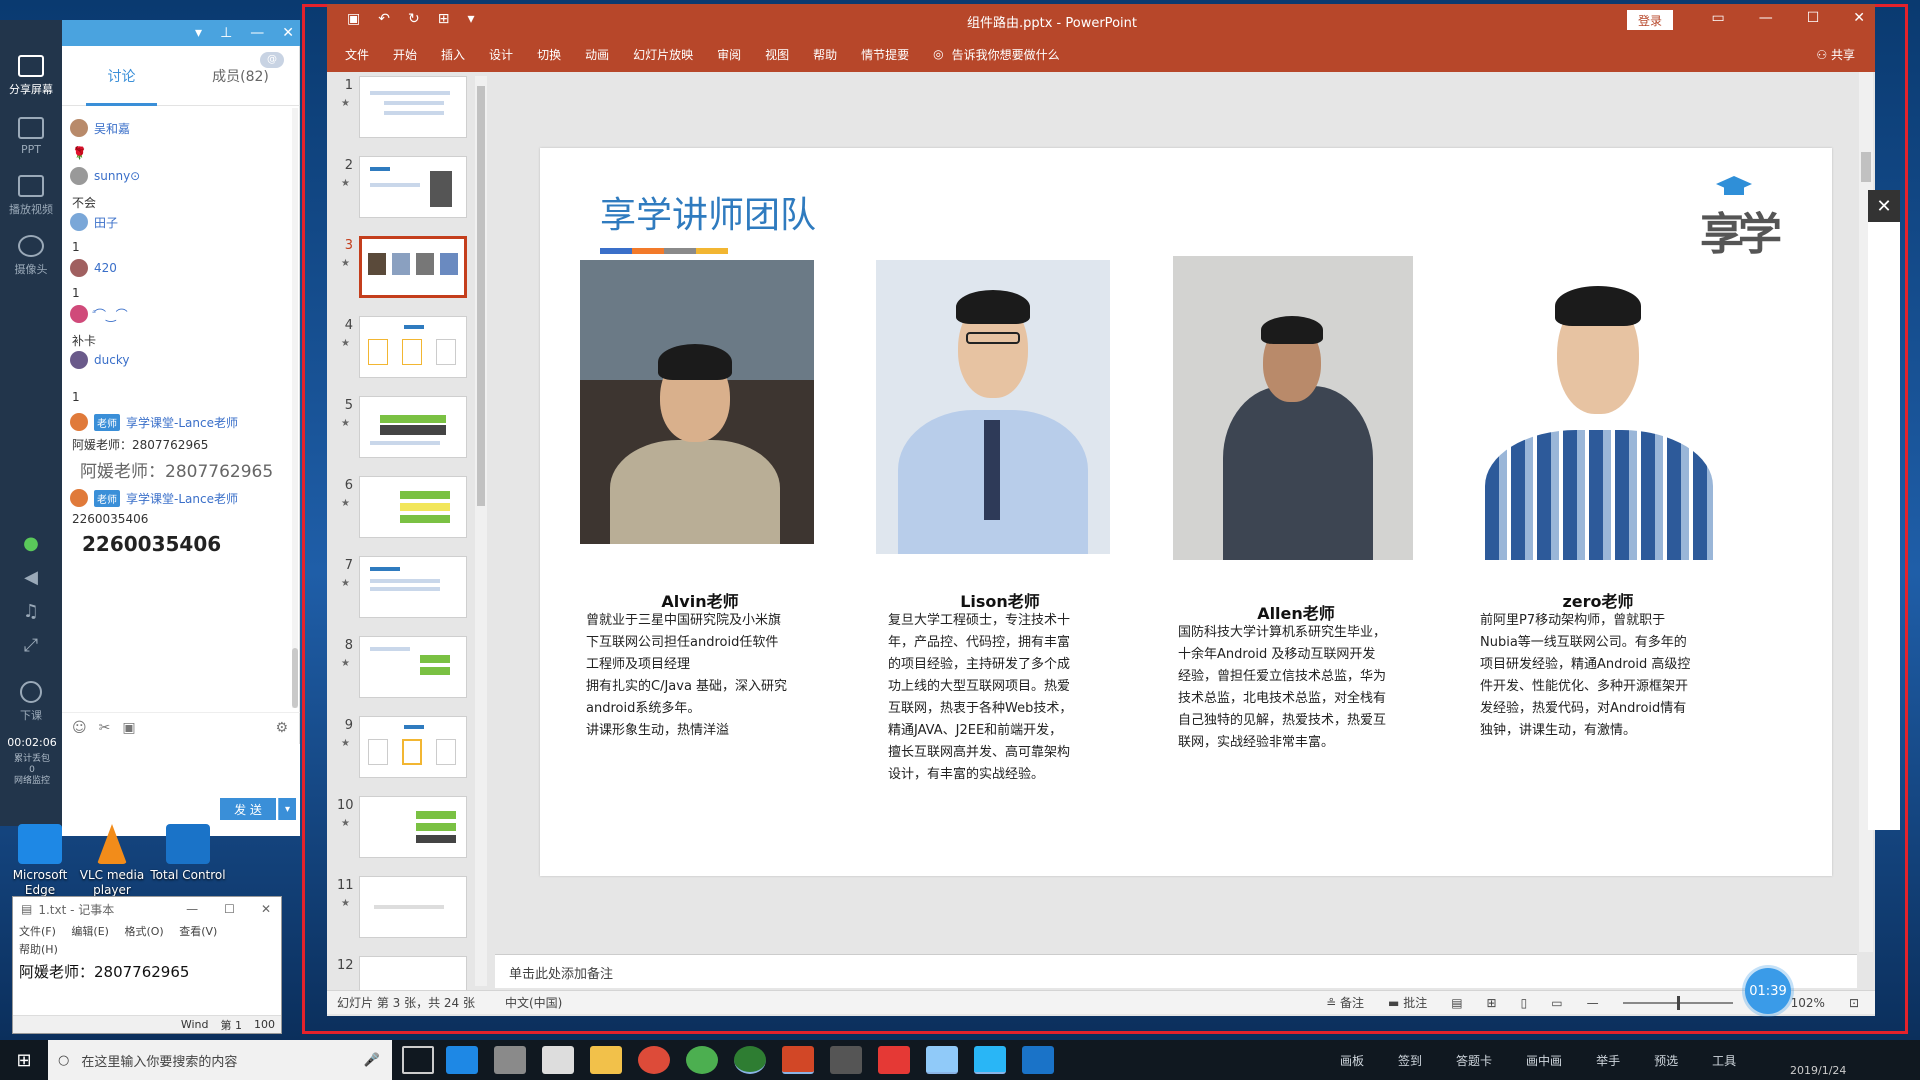  I want to click on tab-home: 开始, so click(405, 54).